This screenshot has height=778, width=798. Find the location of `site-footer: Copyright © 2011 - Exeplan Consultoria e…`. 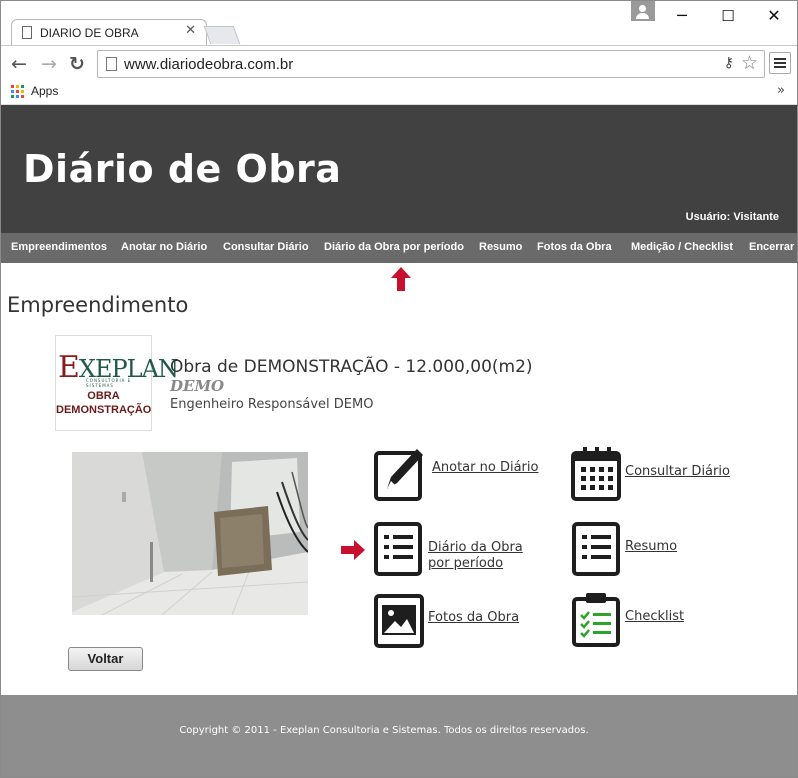

site-footer: Copyright © 2011 - Exeplan Consultoria e… is located at coordinates (399, 736).